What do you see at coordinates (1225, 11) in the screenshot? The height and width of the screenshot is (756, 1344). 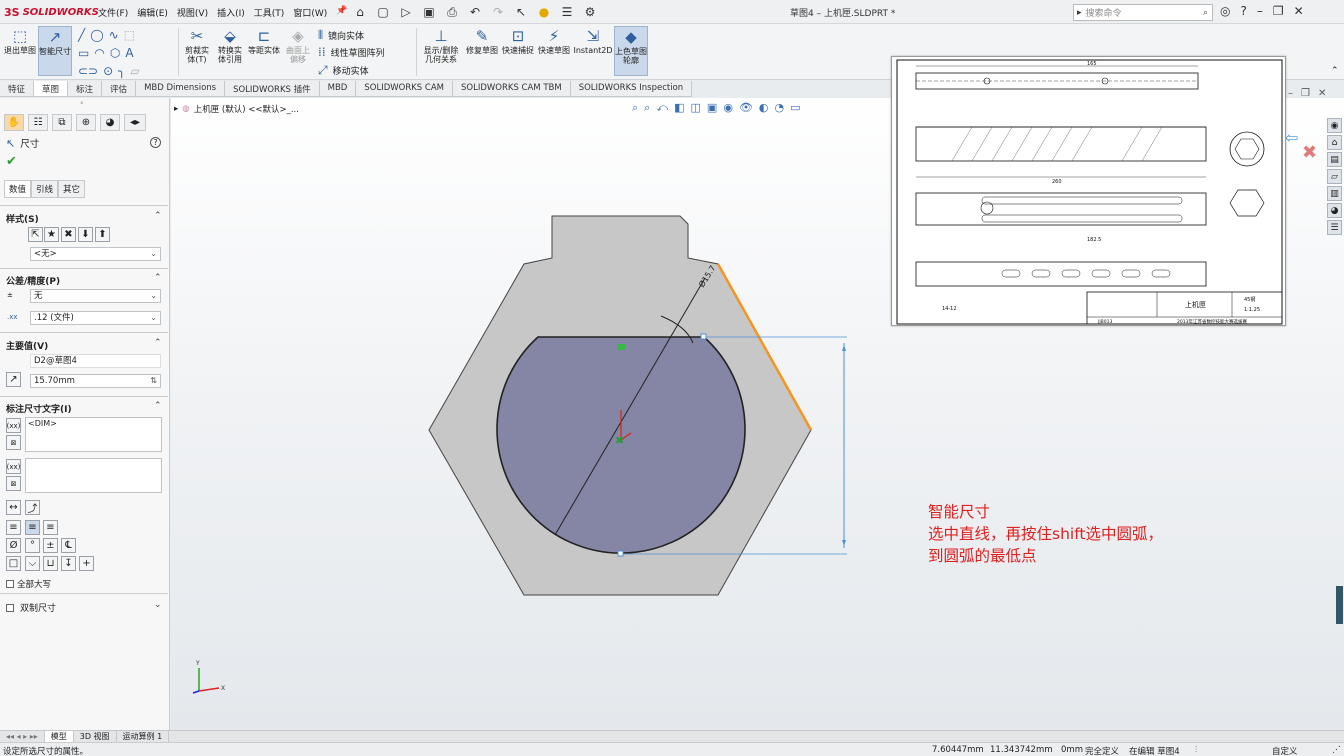 I see `user-icon: ◎` at bounding box center [1225, 11].